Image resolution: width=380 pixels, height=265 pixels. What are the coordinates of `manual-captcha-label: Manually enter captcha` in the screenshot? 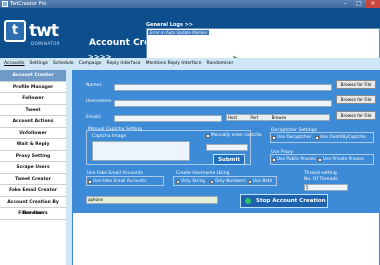 It's located at (236, 135).